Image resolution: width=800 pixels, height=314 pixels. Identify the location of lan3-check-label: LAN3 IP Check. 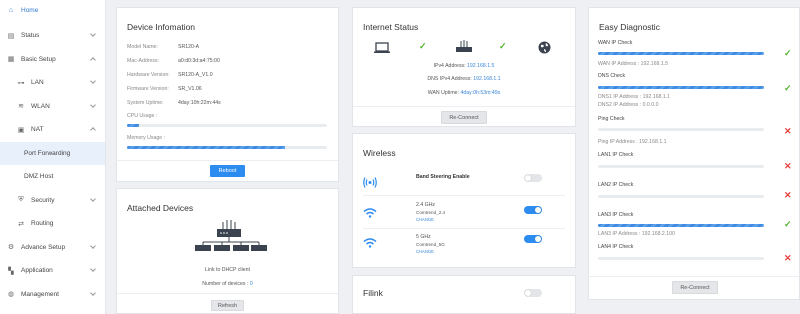
(616, 215).